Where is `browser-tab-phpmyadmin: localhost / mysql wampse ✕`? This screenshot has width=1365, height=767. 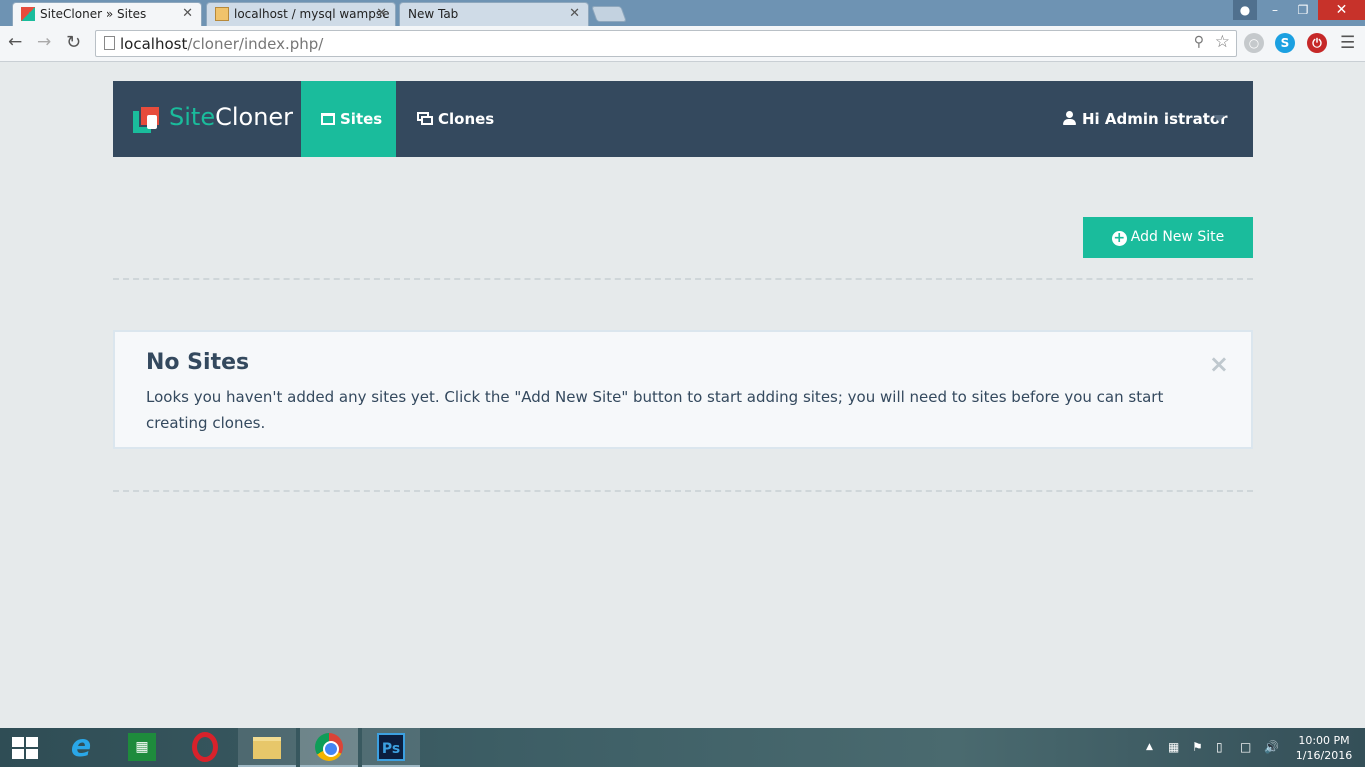 browser-tab-phpmyadmin: localhost / mysql wampse ✕ is located at coordinates (301, 14).